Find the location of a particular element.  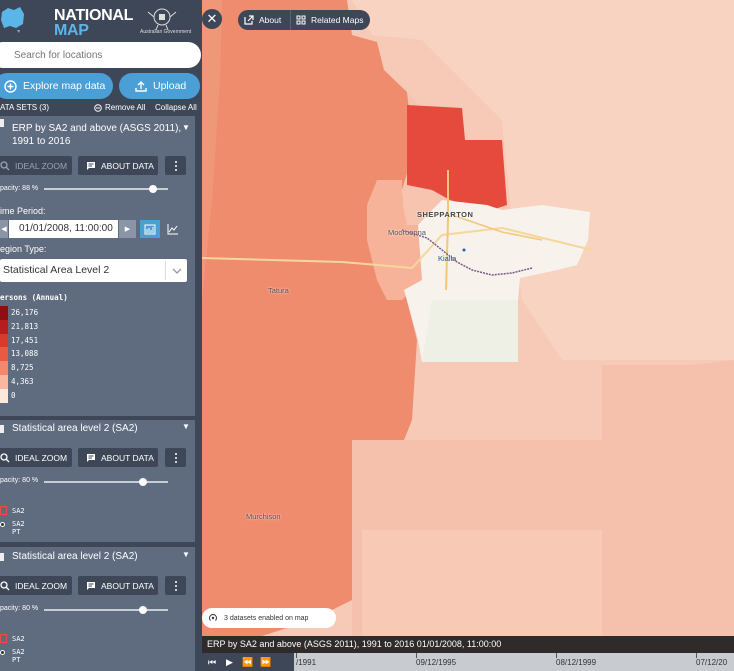

datasets-enabled-chip: 3 datasets enabled on map is located at coordinates (269, 618).